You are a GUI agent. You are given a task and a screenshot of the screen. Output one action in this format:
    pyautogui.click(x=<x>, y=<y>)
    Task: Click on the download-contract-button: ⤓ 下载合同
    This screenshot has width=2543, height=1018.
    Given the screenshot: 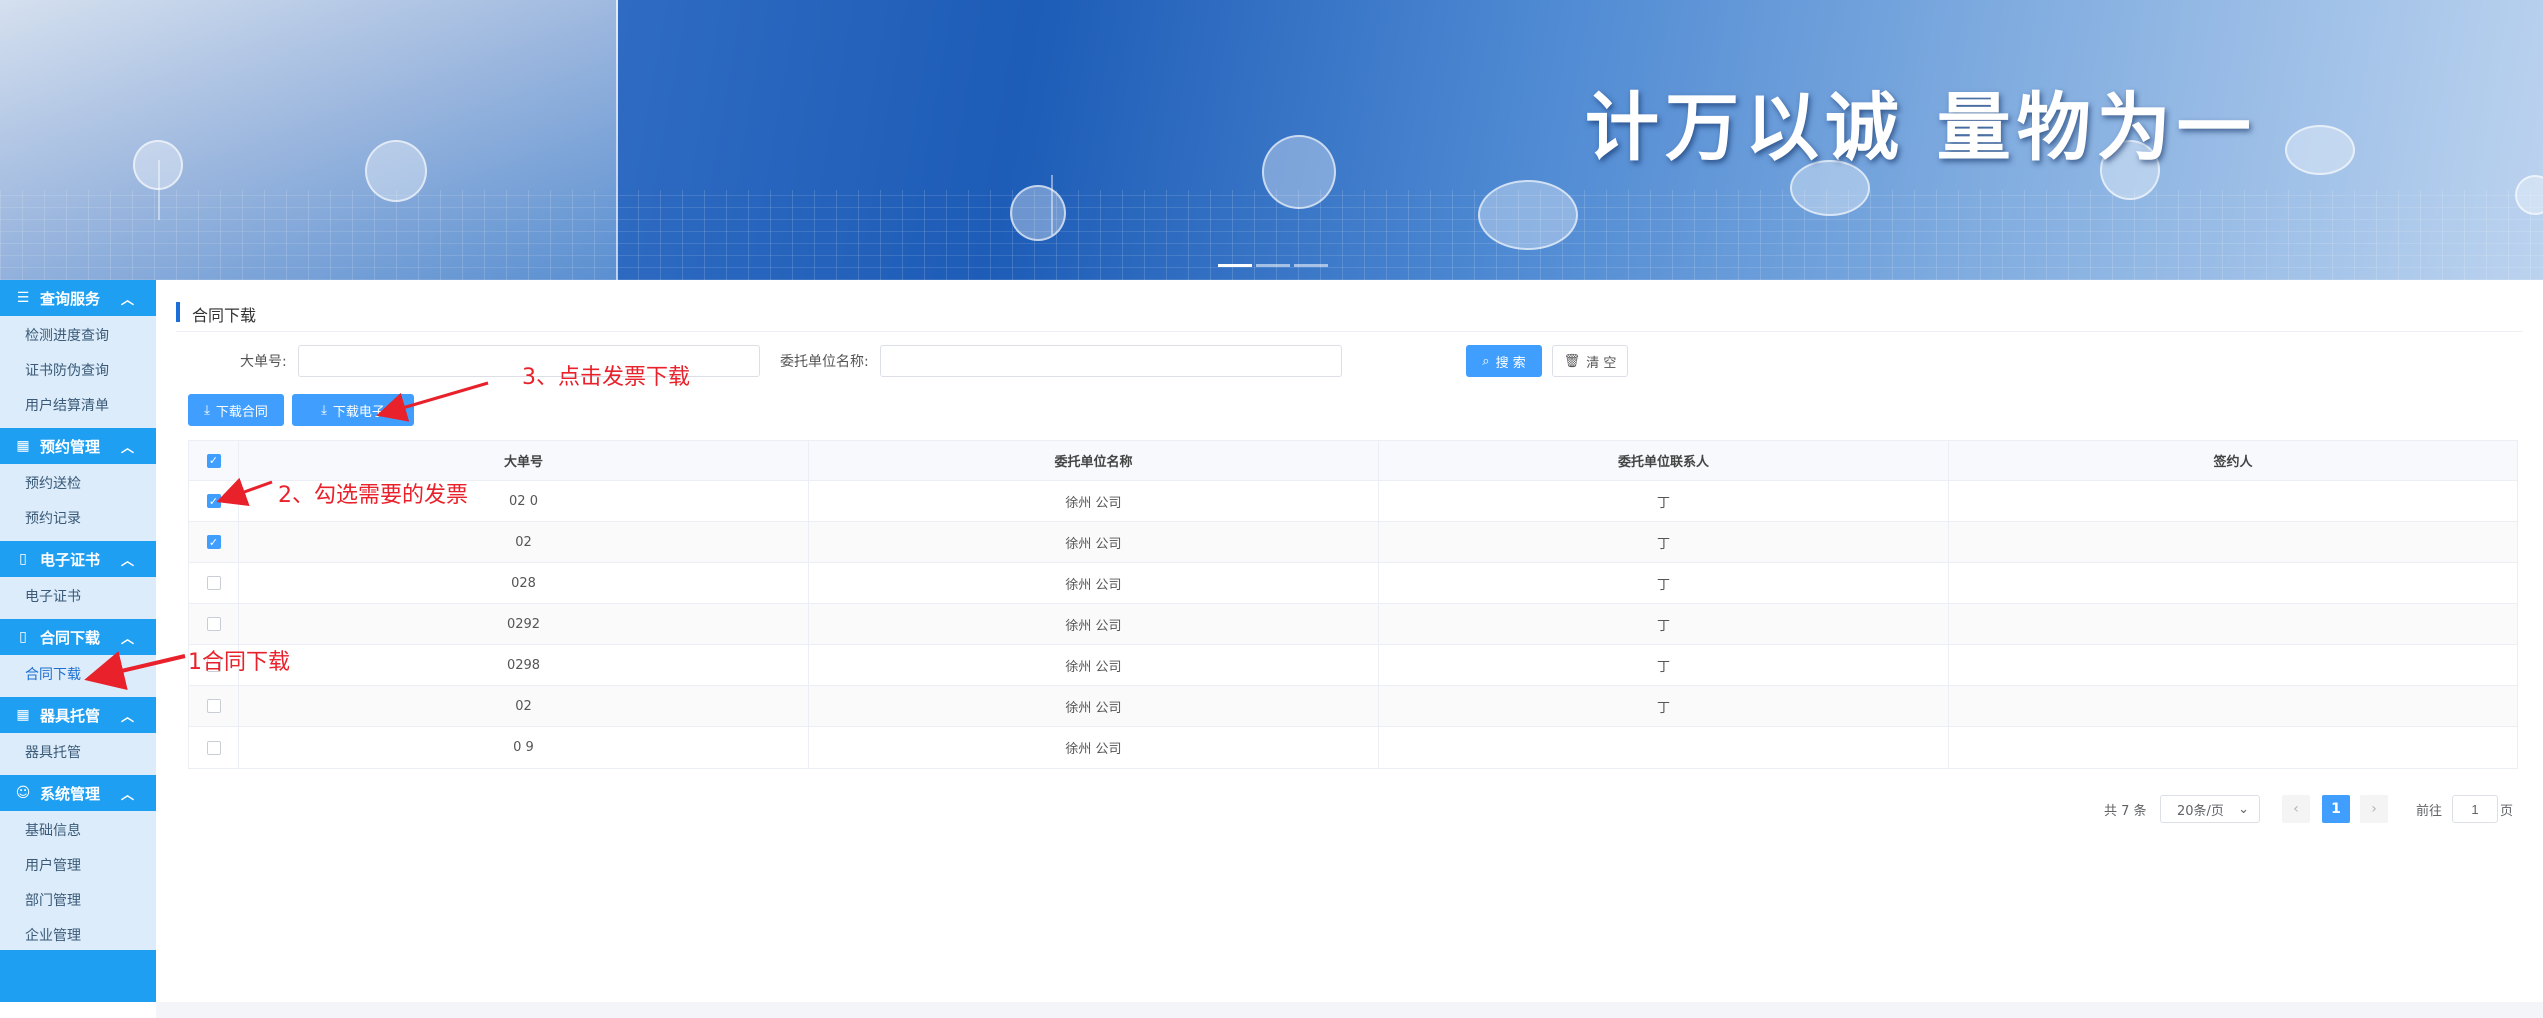 What is the action you would take?
    pyautogui.click(x=236, y=410)
    